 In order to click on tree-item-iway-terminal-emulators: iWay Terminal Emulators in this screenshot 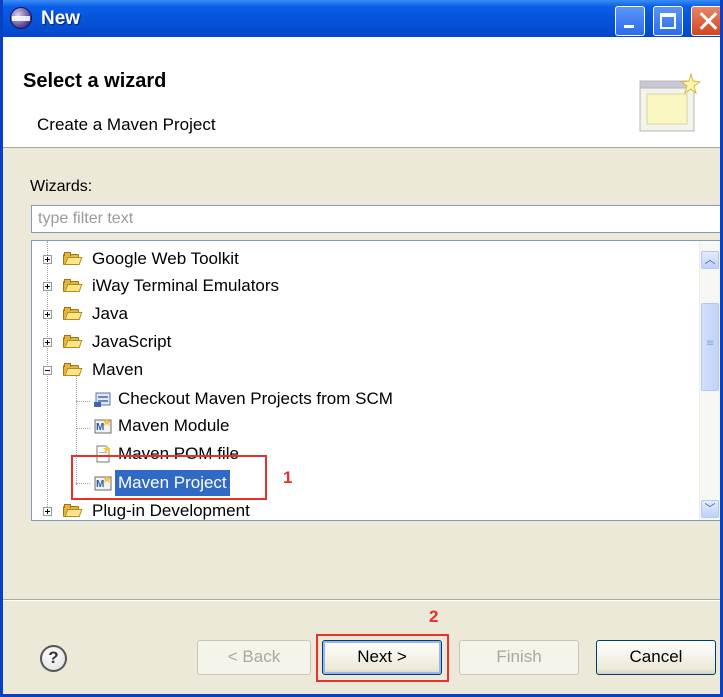, I will do `click(362, 286)`.